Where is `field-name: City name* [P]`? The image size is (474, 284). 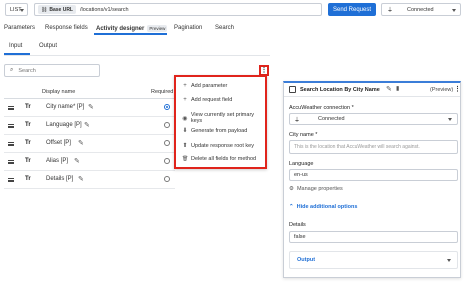 field-name: City name* [P] is located at coordinates (65, 107).